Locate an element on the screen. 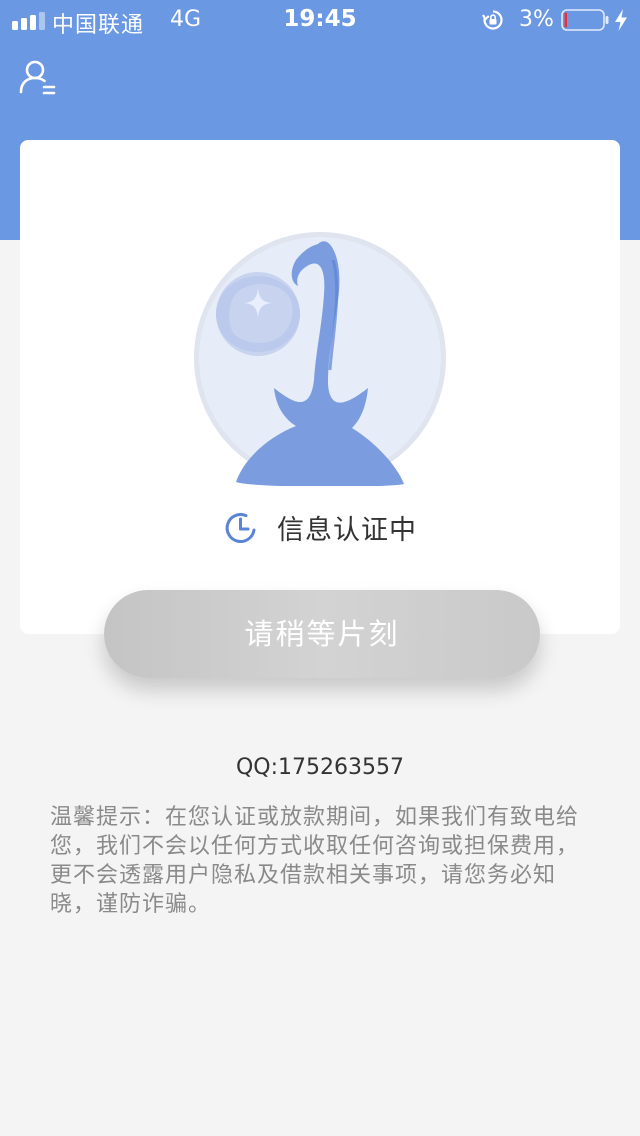 The image size is (640, 1136). clock-icon is located at coordinates (240, 527).